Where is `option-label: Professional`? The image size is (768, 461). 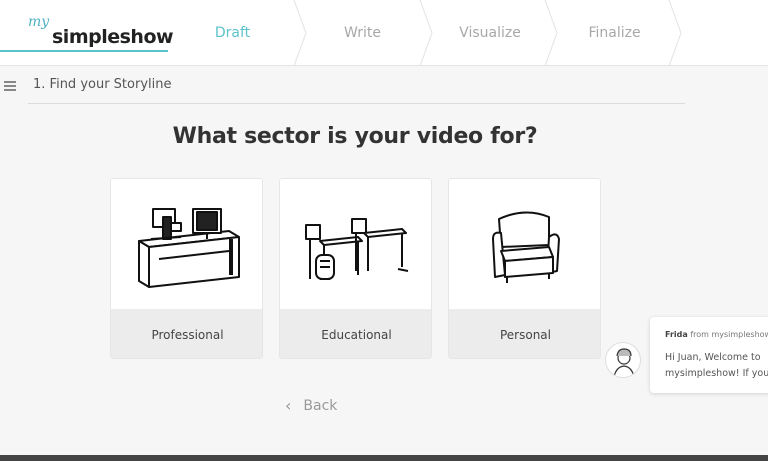
option-label: Professional is located at coordinates (186, 333).